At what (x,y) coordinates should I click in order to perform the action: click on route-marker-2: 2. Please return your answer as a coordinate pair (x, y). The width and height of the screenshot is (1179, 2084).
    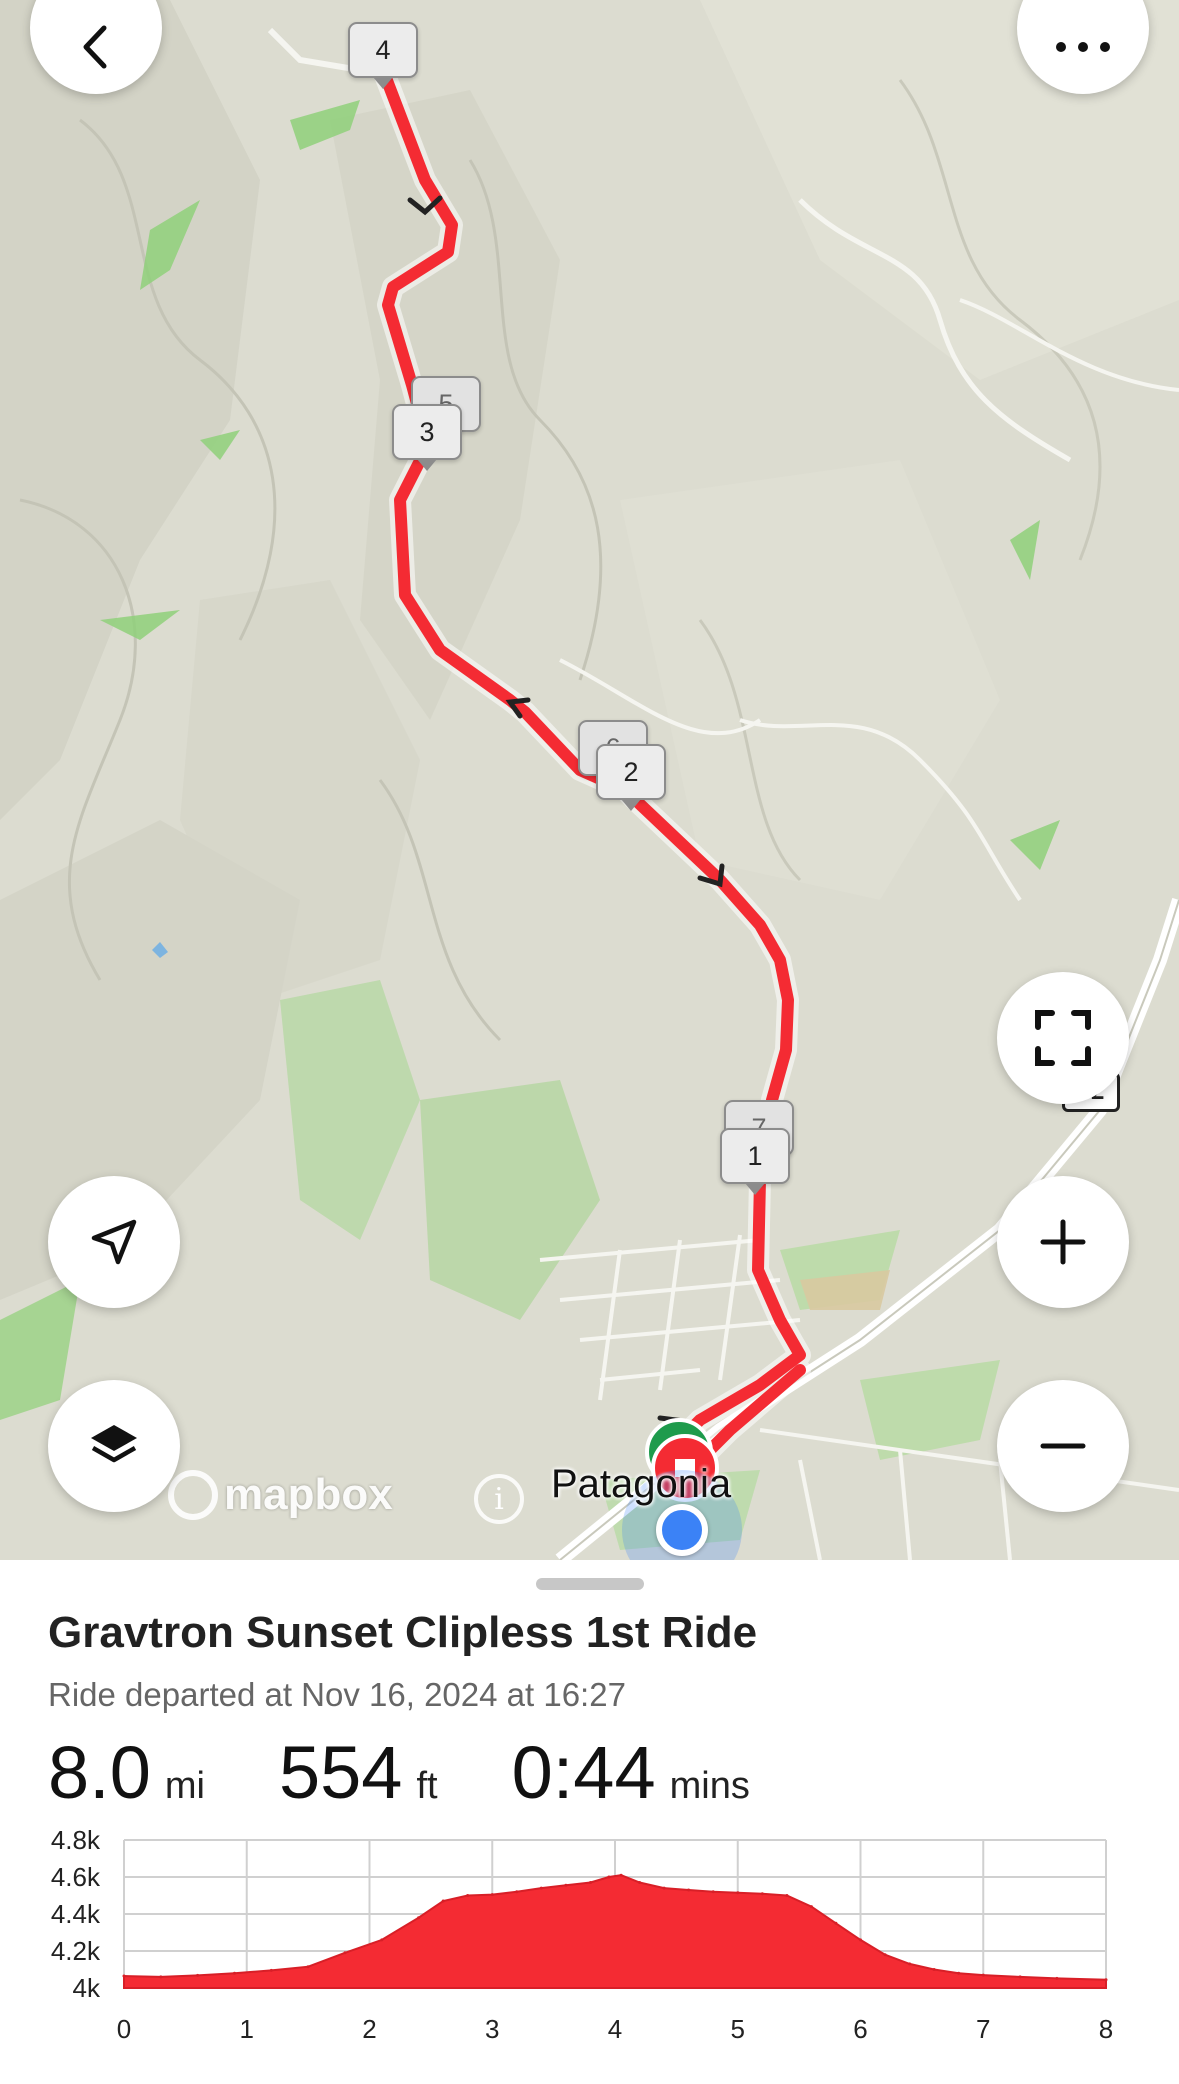
    Looking at the image, I should click on (631, 777).